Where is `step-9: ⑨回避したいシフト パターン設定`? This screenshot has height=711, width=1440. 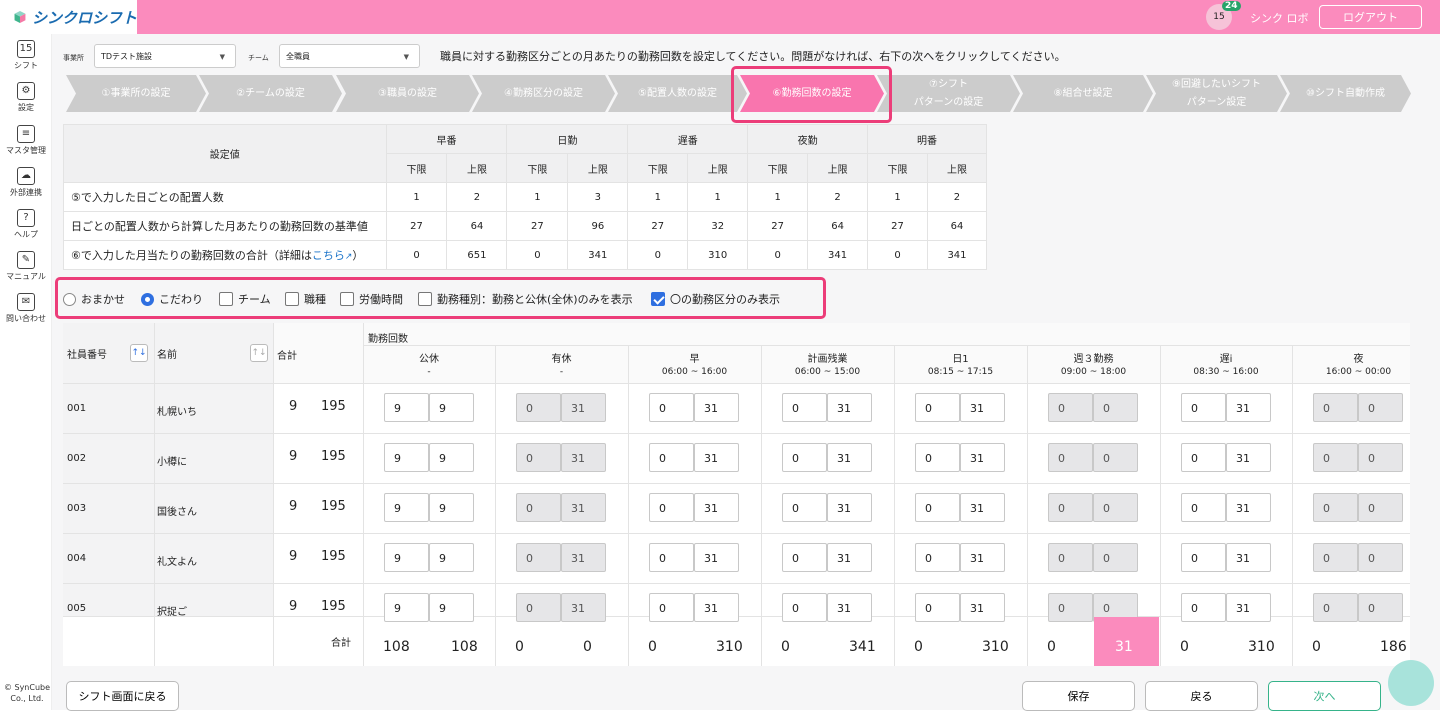
step-9: ⑨回避したいシフト パターン設定 is located at coordinates (1216, 93).